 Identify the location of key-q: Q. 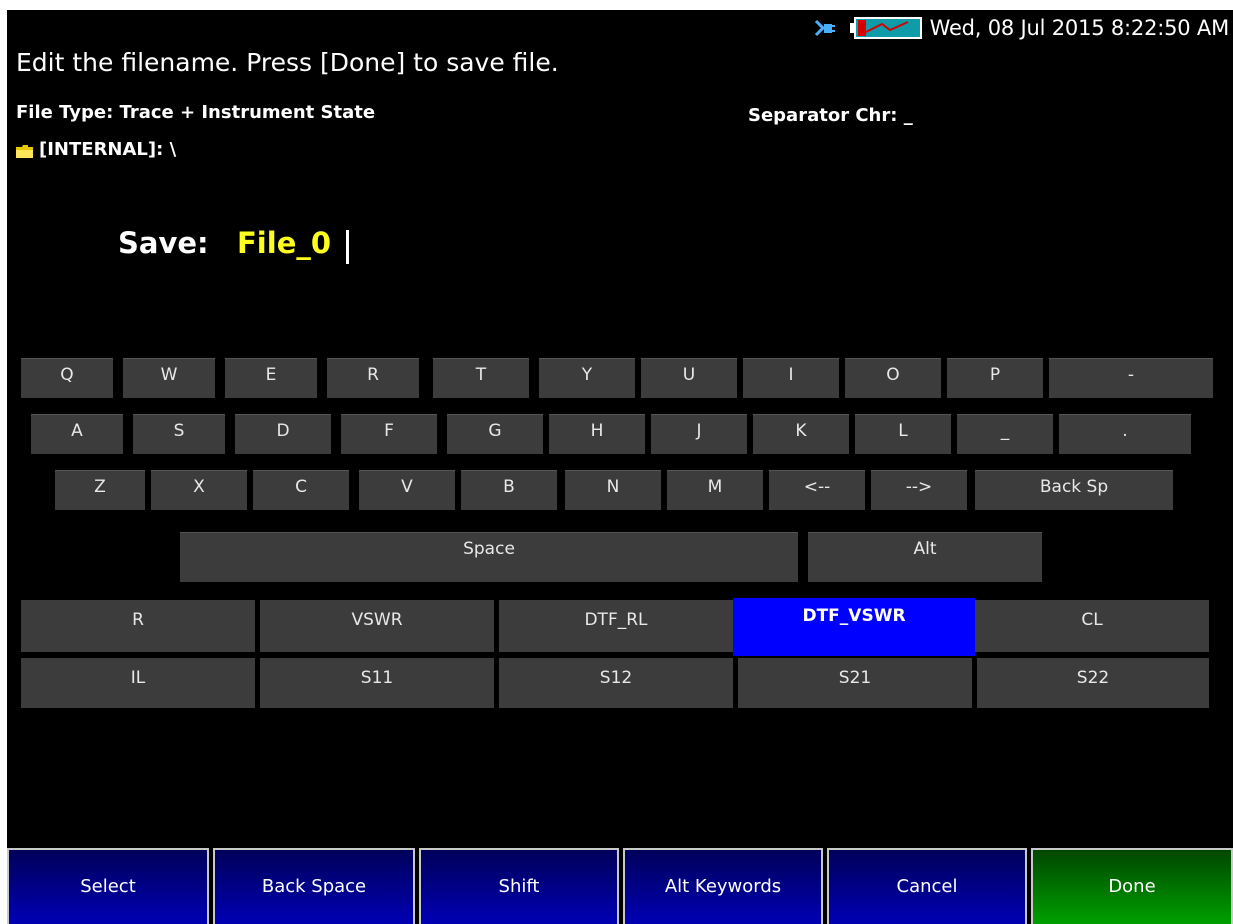
(67, 378).